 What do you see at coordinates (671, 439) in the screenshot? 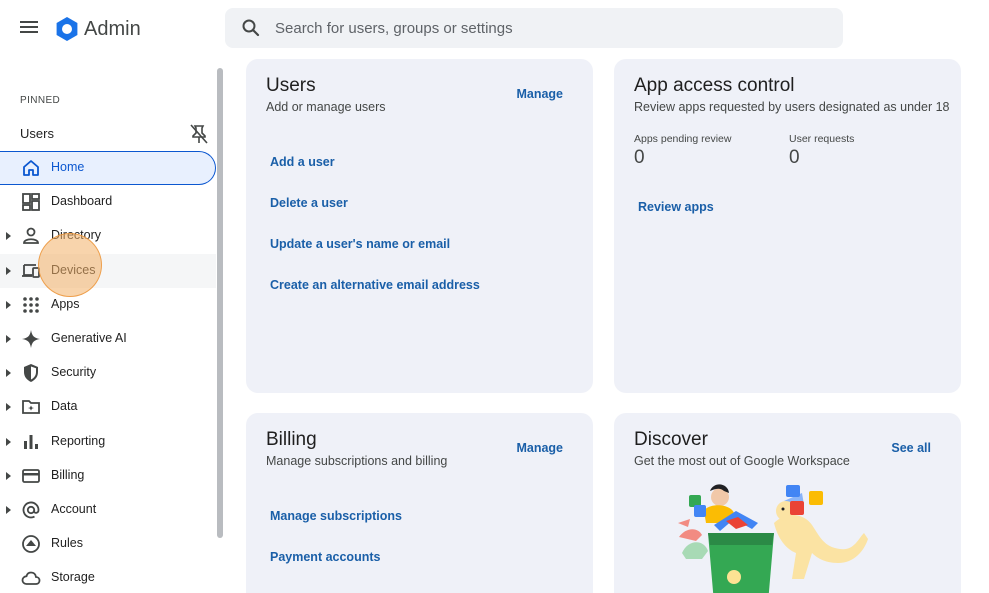
I see `card-title: Discover` at bounding box center [671, 439].